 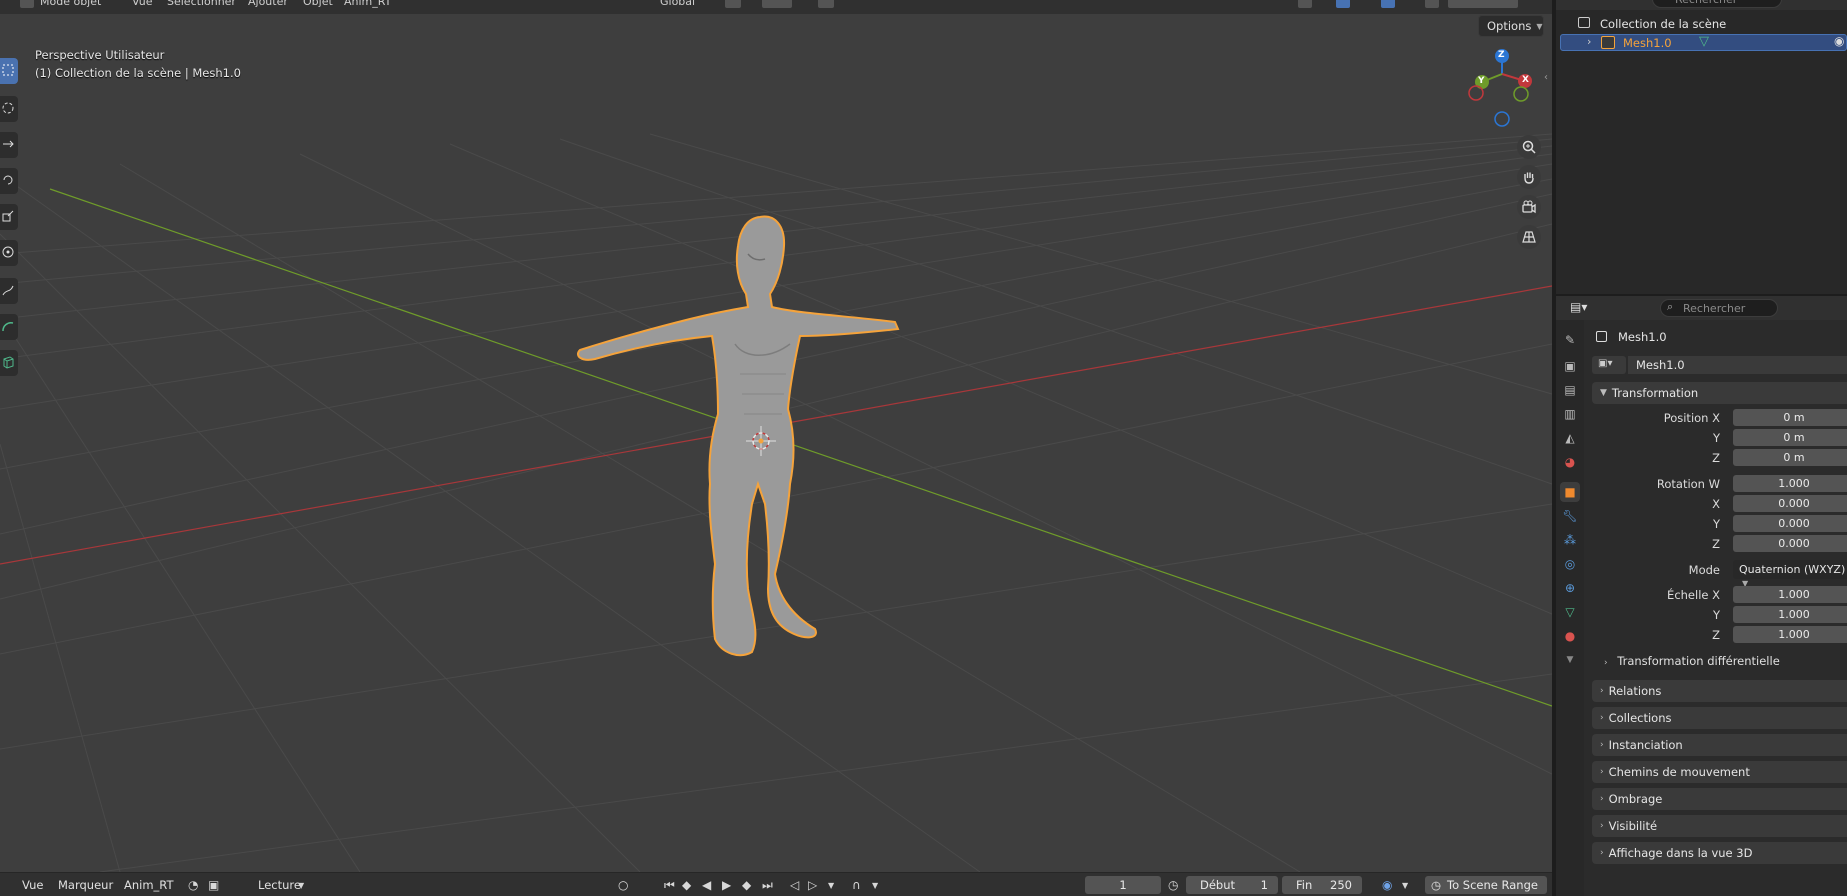 I want to click on object-name-field: Mesh1.0, so click(x=1737, y=365).